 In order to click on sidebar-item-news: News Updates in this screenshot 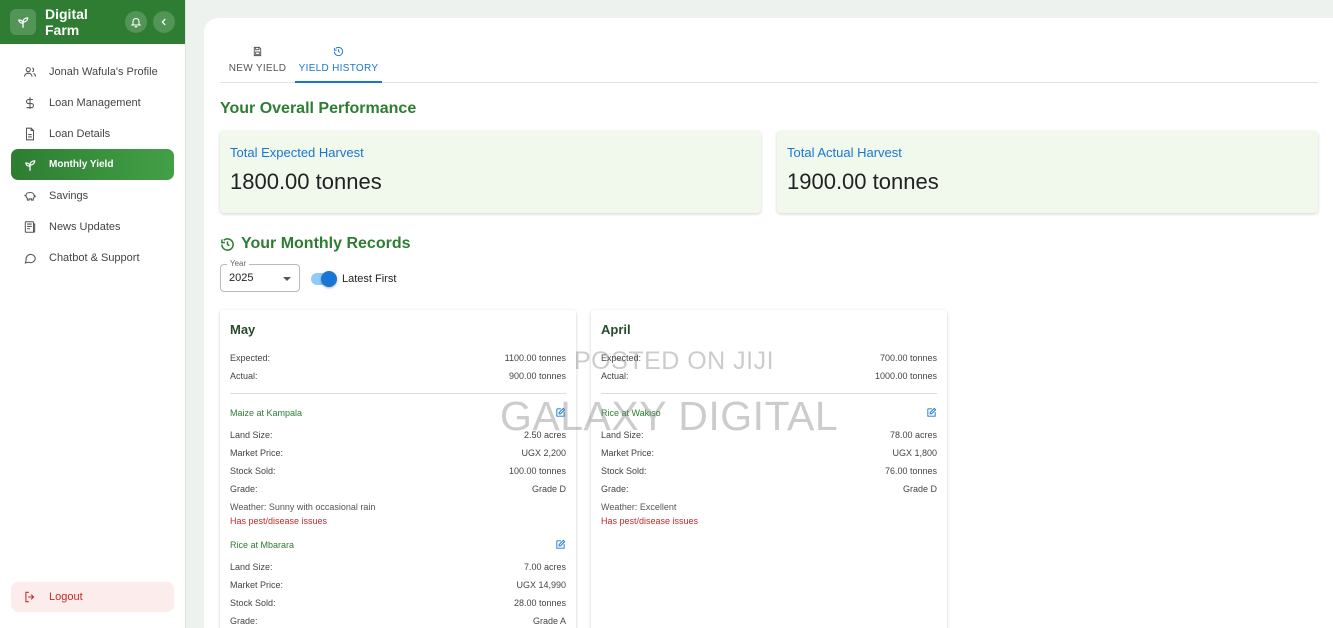, I will do `click(92, 226)`.